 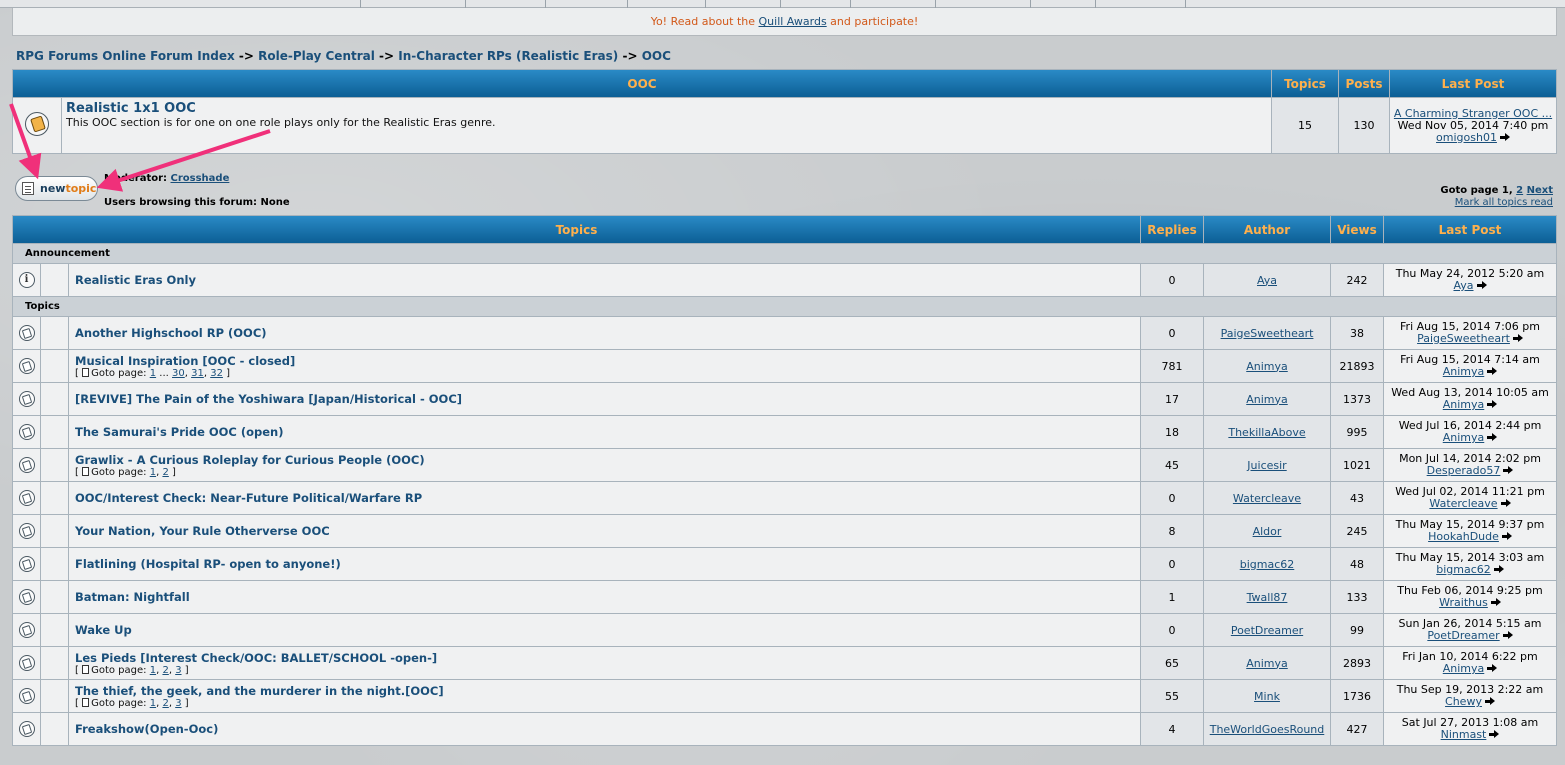 I want to click on topic-author-link: Watercleave, so click(x=1267, y=498).